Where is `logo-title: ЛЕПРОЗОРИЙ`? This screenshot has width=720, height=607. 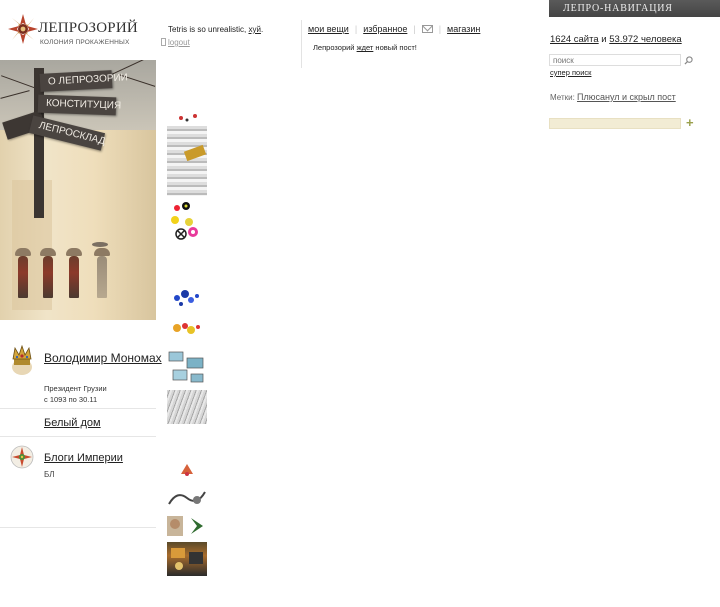
logo-title: ЛЕПРОЗОРИЙ is located at coordinates (88, 28).